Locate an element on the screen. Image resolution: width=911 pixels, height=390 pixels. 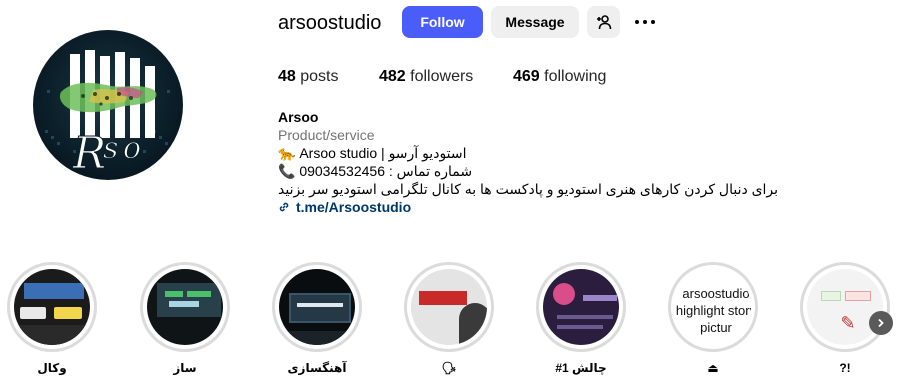
following-label: following is located at coordinates (575, 76).